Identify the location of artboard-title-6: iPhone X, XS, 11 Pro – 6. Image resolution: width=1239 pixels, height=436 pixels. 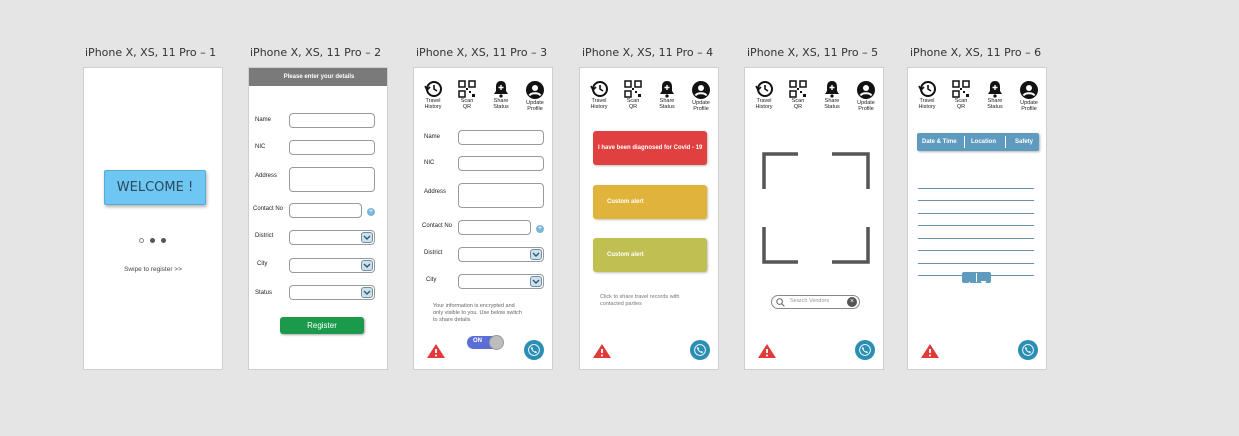
(976, 52).